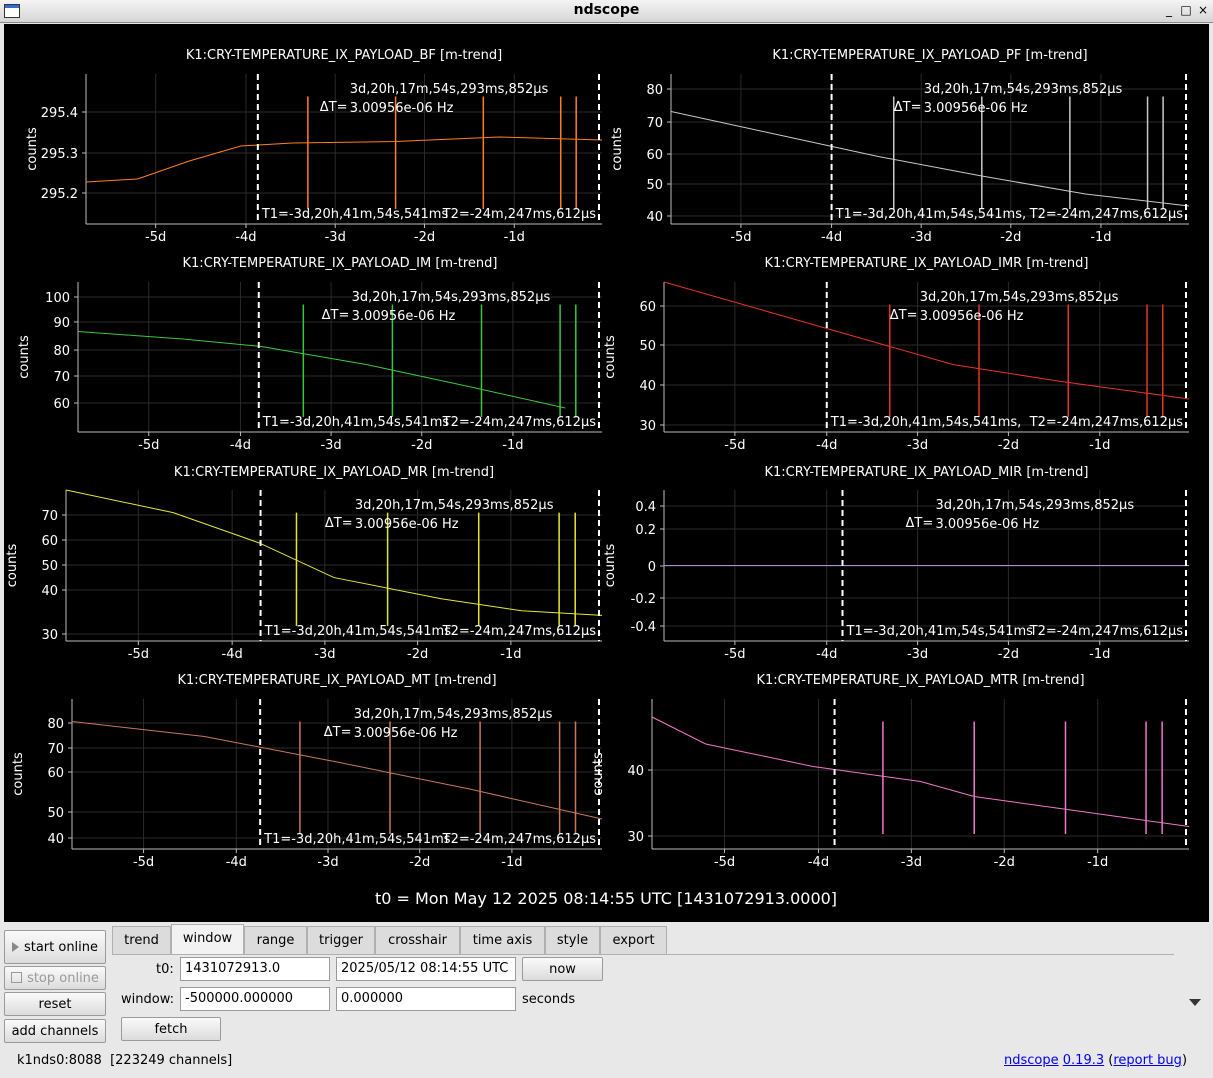 The height and width of the screenshot is (1078, 1213). Describe the element at coordinates (643, 954) in the screenshot. I see `tab-divider` at that location.